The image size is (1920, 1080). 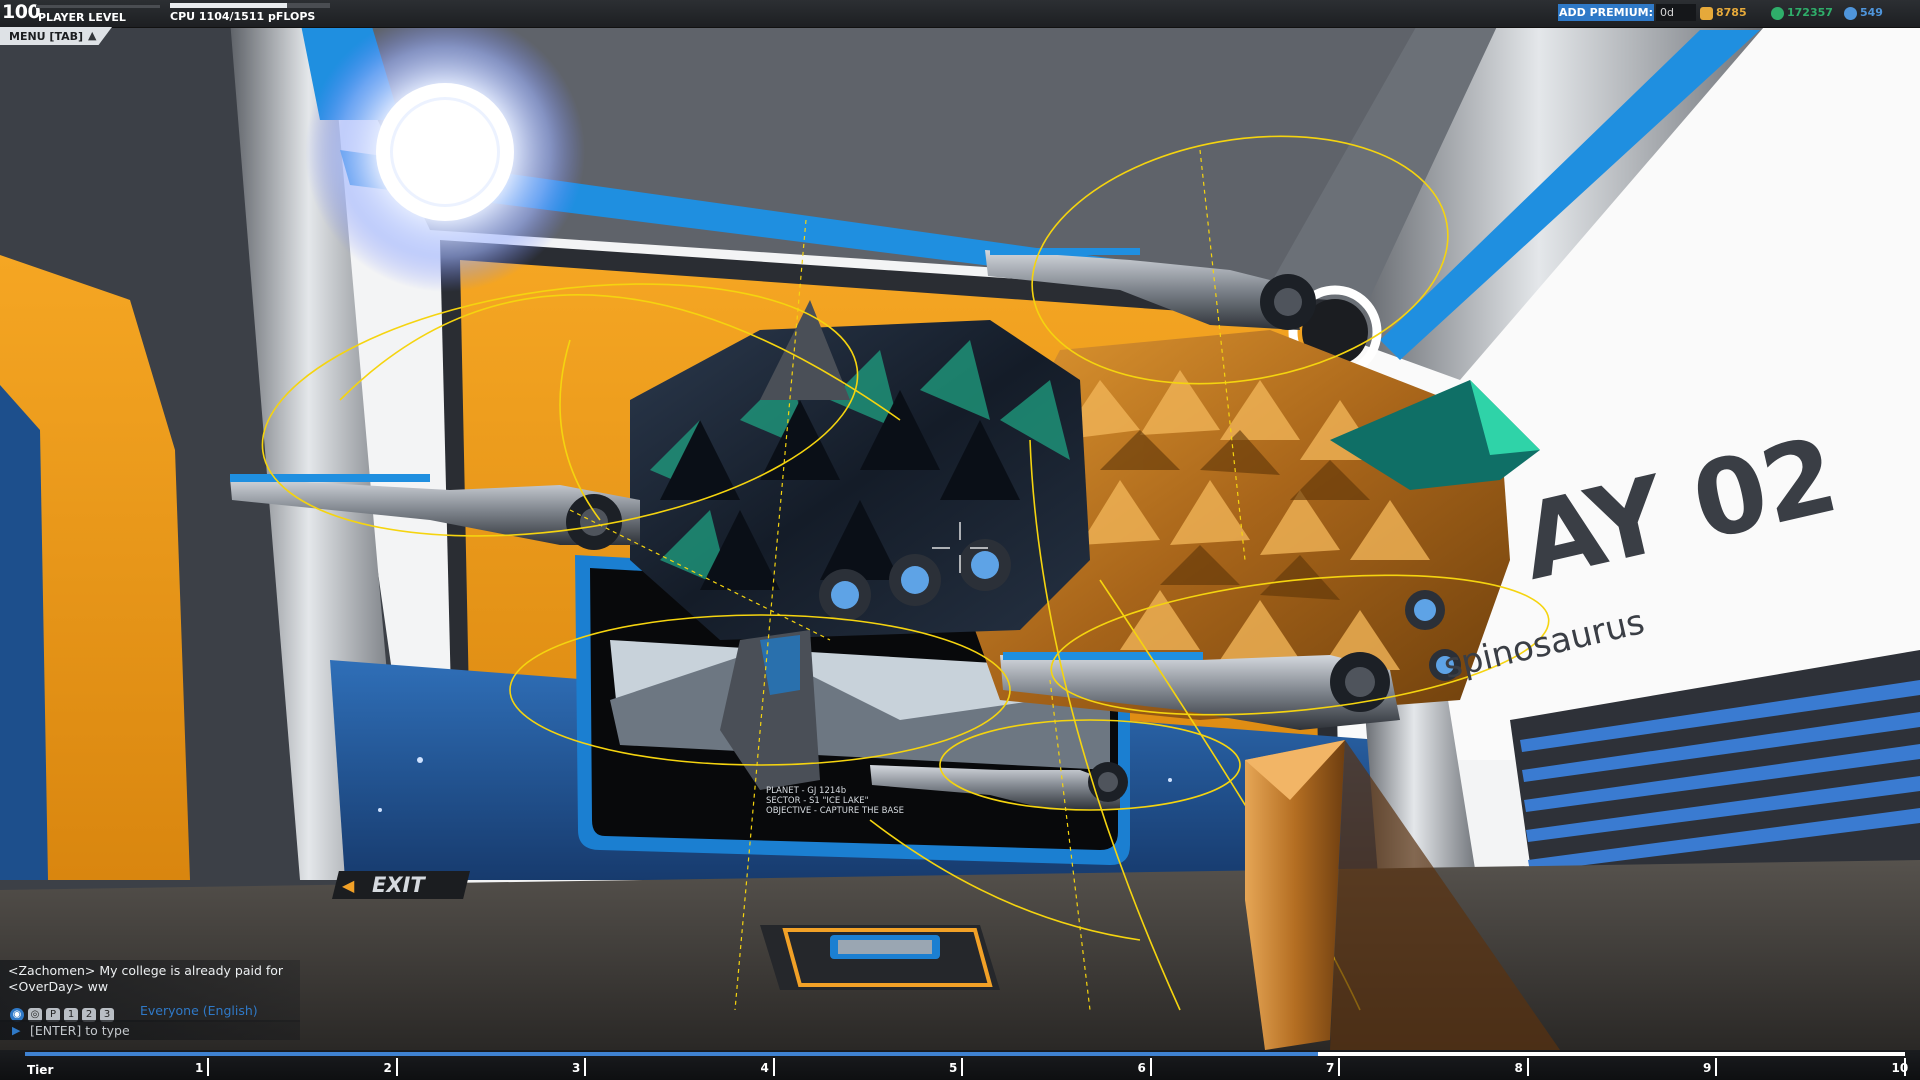 What do you see at coordinates (46, 36) in the screenshot?
I see `menu-tab-label: MENU [TAB]` at bounding box center [46, 36].